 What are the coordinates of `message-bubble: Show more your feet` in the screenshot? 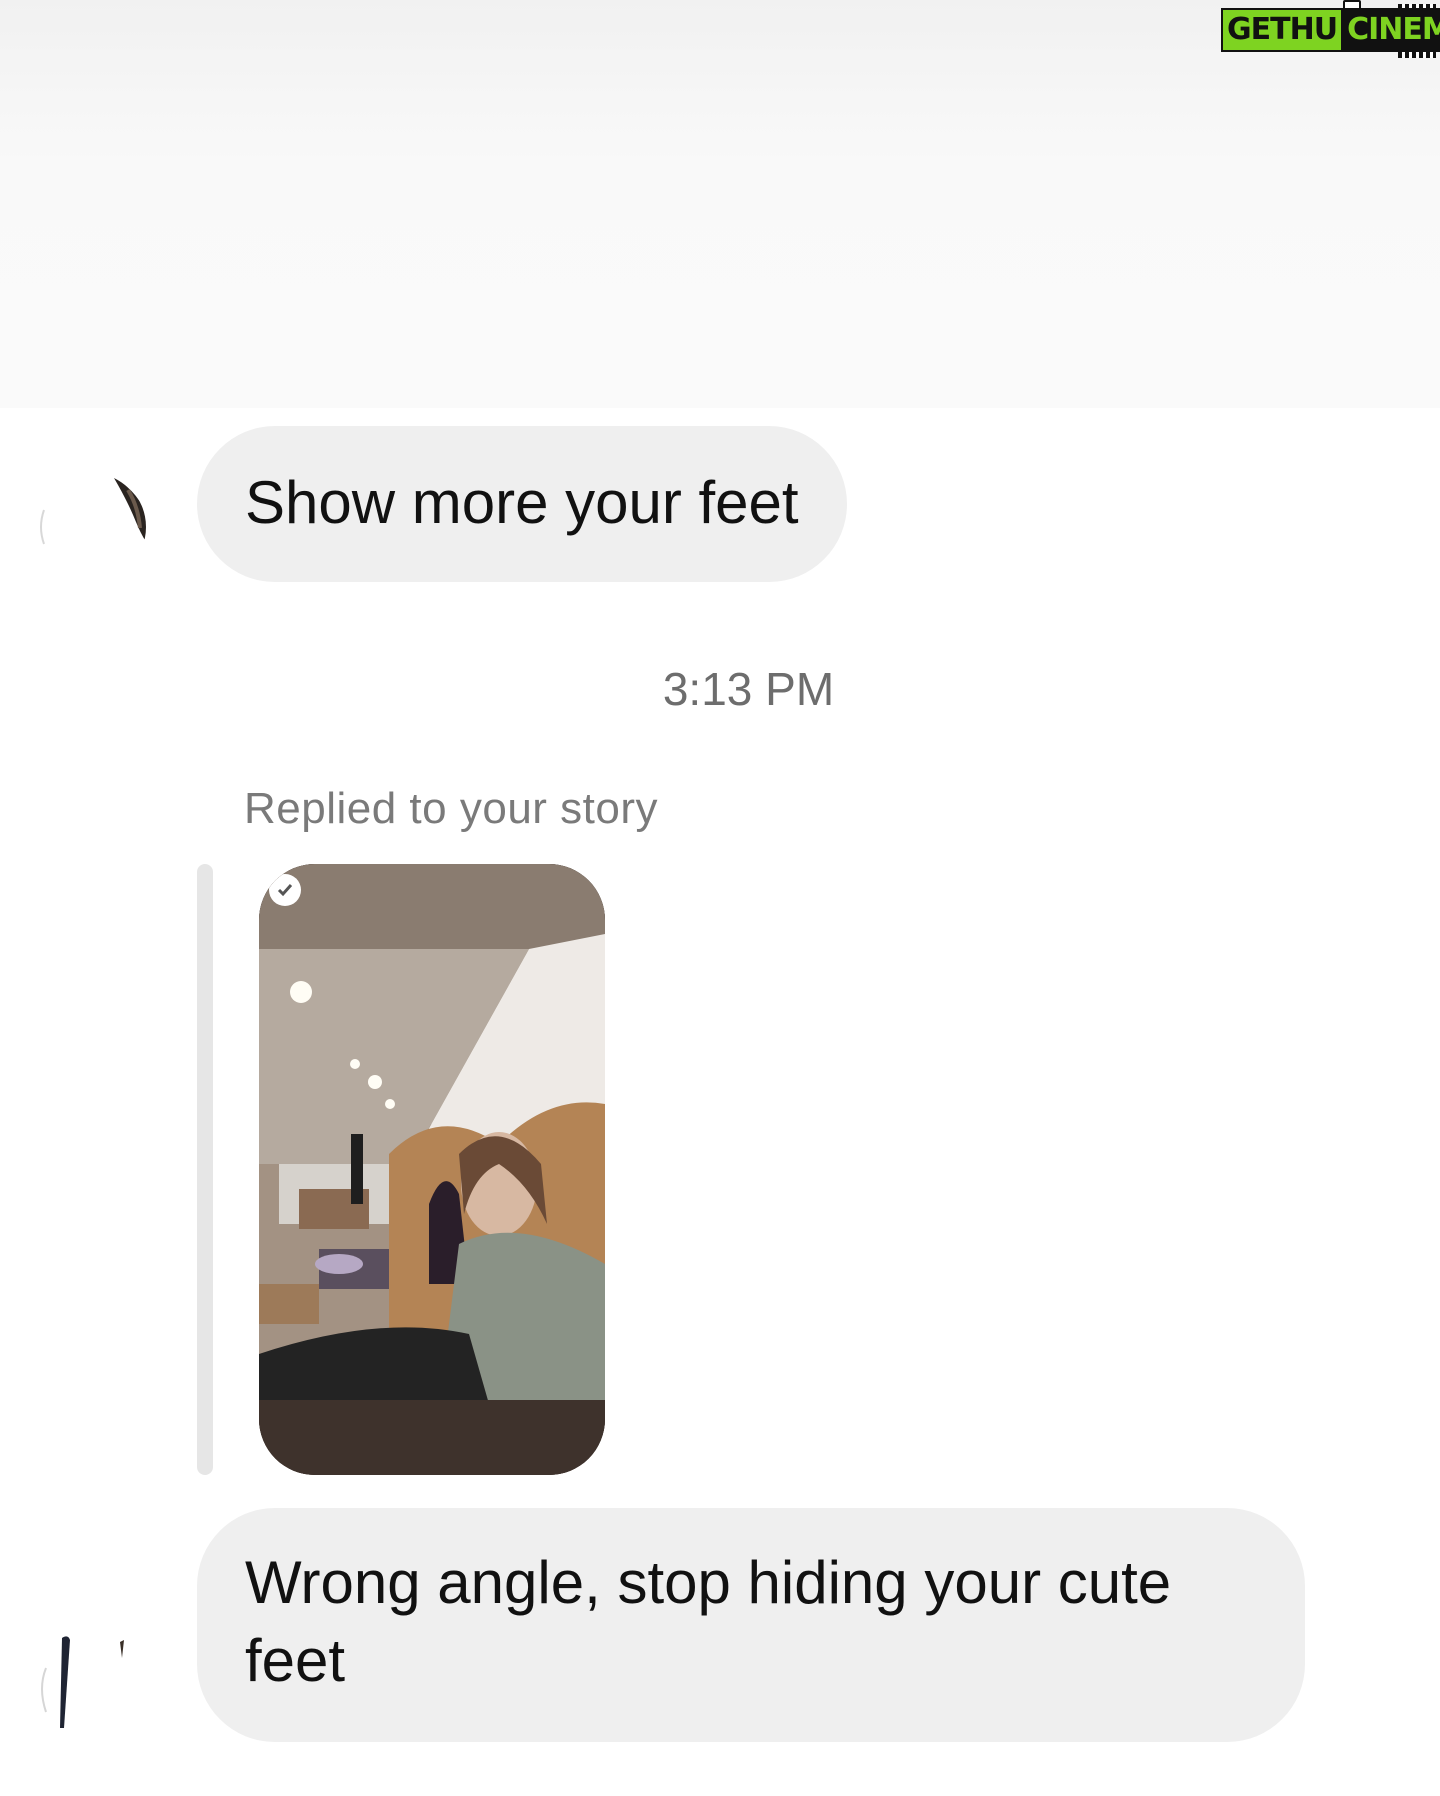 It's located at (522, 504).